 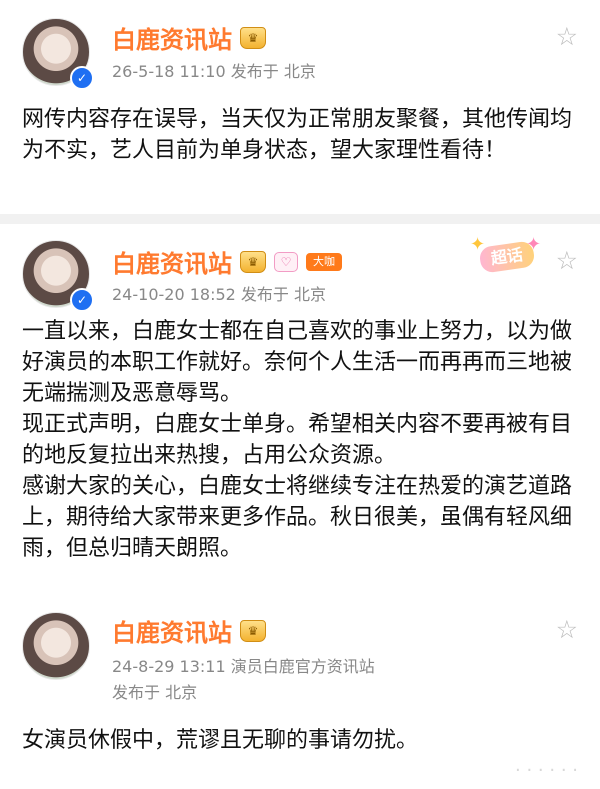 What do you see at coordinates (219, 294) in the screenshot?
I see `post-meta: 24-10-20 18:52 发布于 北京` at bounding box center [219, 294].